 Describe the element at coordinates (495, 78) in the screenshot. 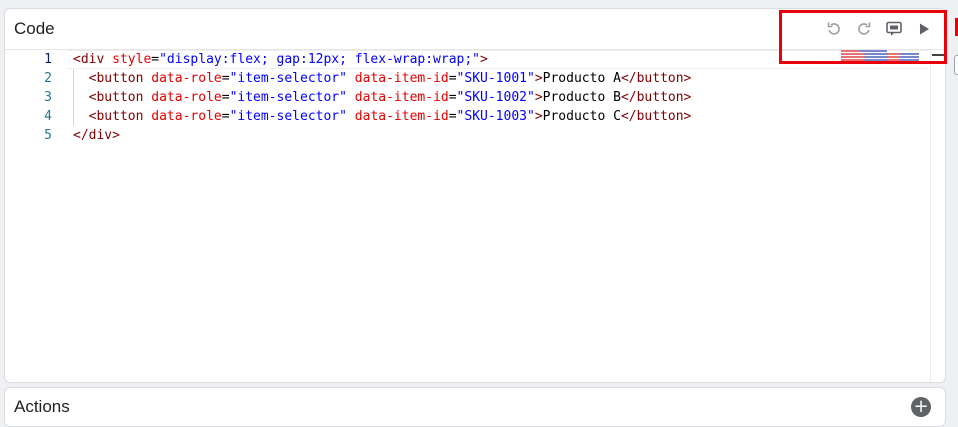

I see `code-token: "SKU-1001"` at that location.